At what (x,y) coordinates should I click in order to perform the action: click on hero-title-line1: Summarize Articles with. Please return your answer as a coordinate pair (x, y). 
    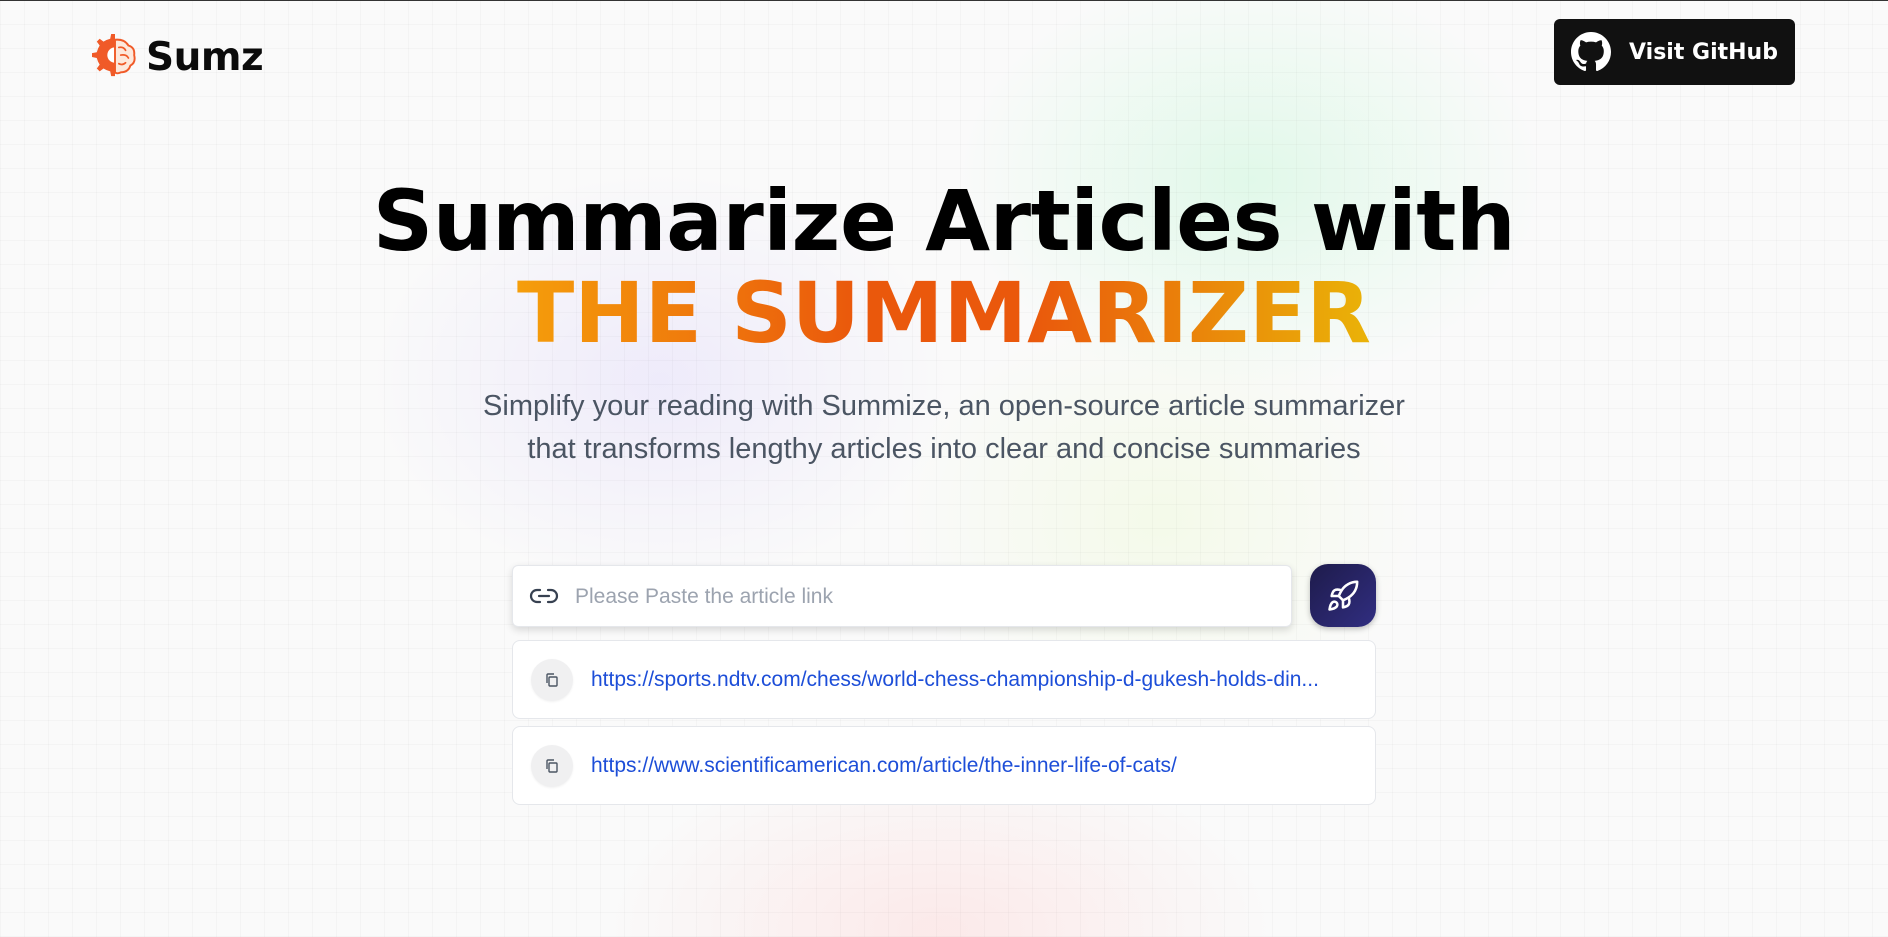
    Looking at the image, I should click on (944, 221).